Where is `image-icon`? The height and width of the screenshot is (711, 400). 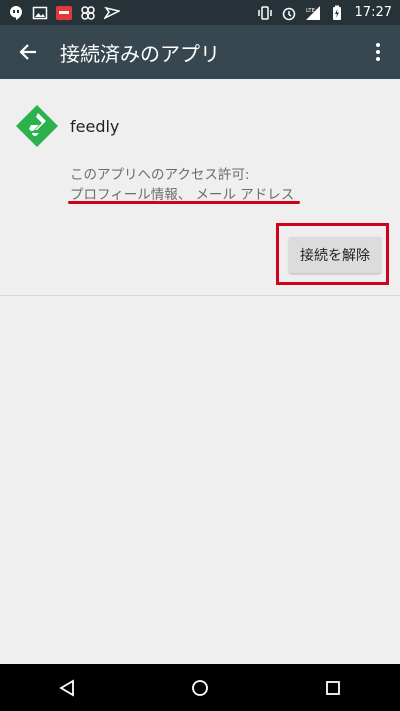 image-icon is located at coordinates (40, 12).